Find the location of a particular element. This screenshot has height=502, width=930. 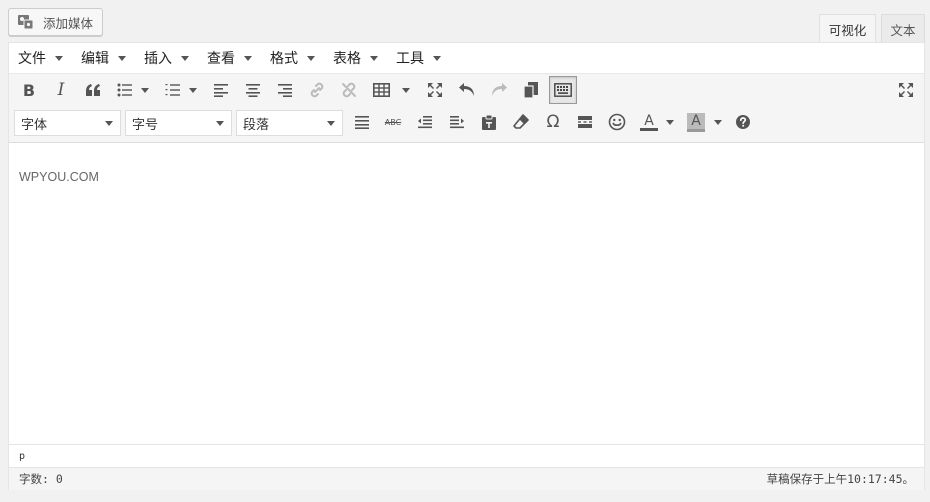

bullet-list-icon is located at coordinates (124, 90).